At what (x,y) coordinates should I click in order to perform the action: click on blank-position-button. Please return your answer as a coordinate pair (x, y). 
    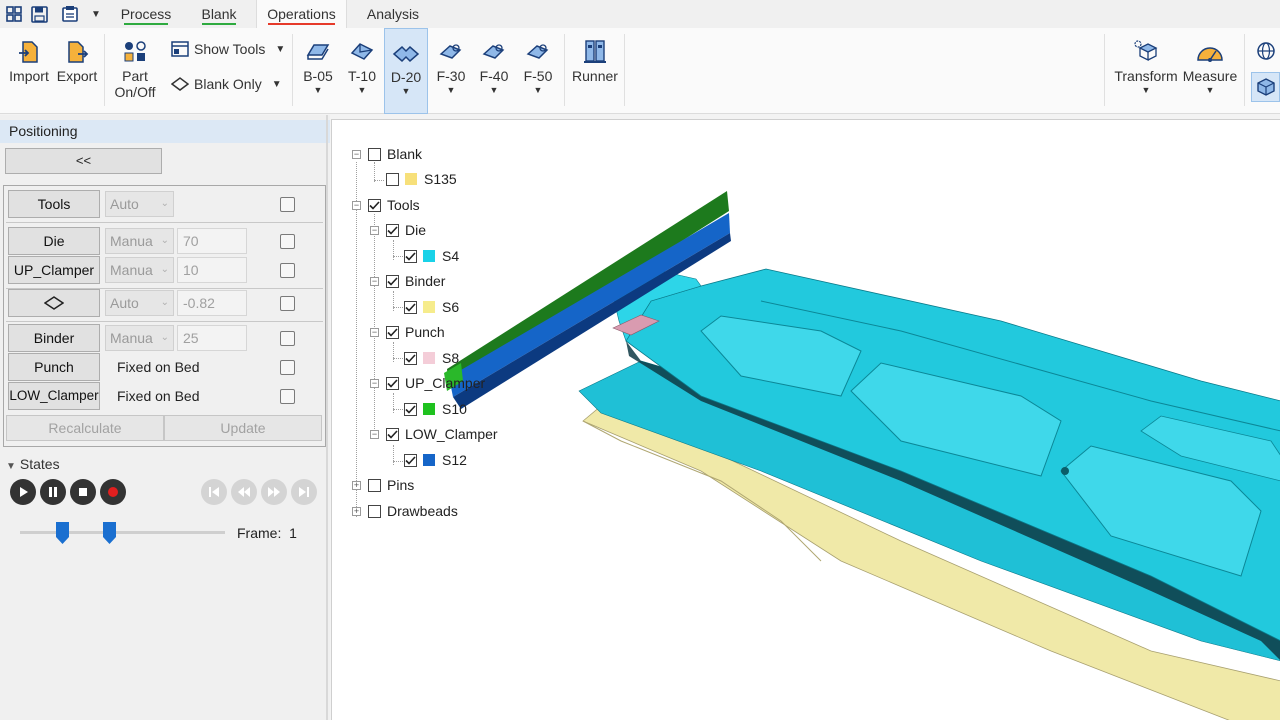
    Looking at the image, I should click on (54, 303).